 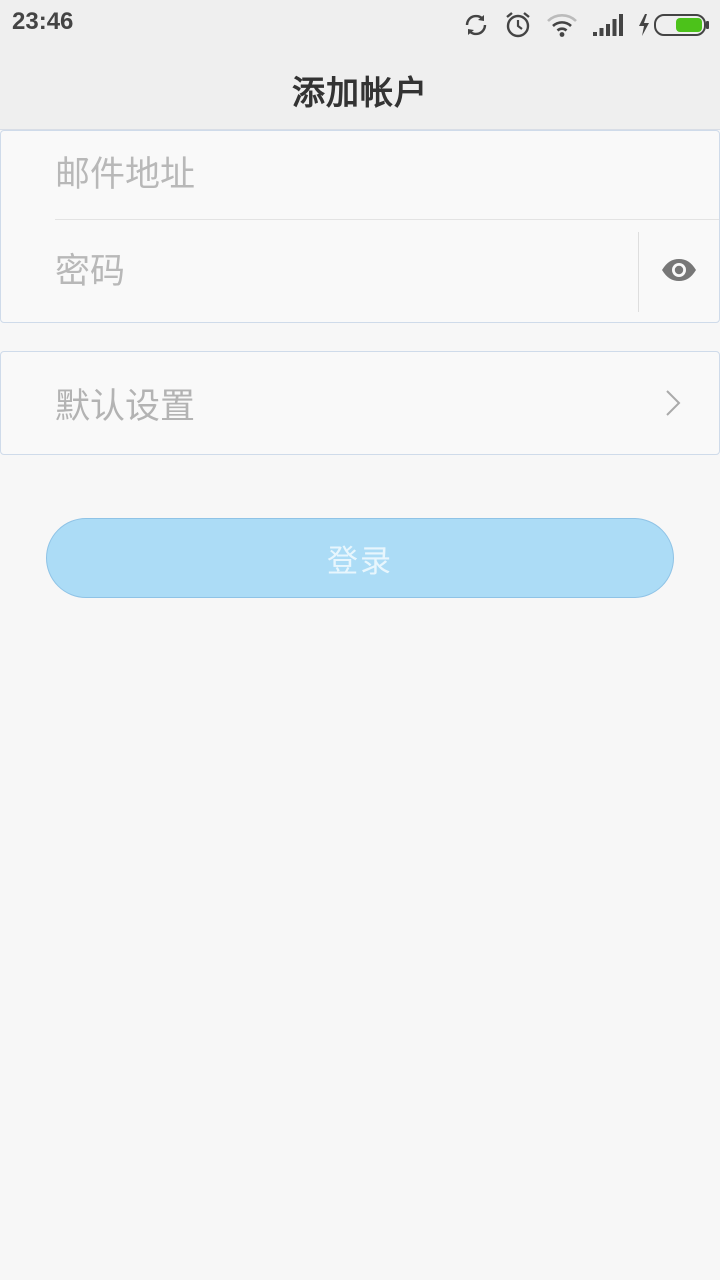 I want to click on wifi-icon, so click(x=562, y=25).